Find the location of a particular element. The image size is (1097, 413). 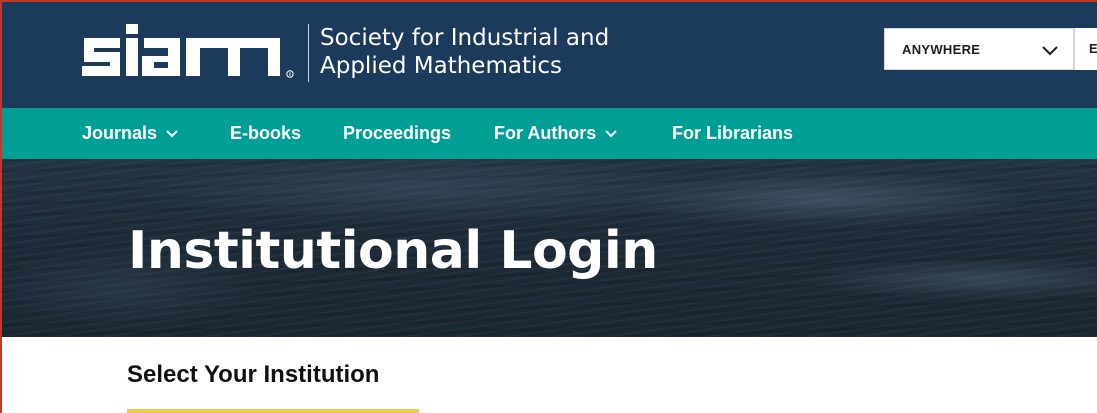

search-scope-select: ANYWHERE is located at coordinates (979, 49).